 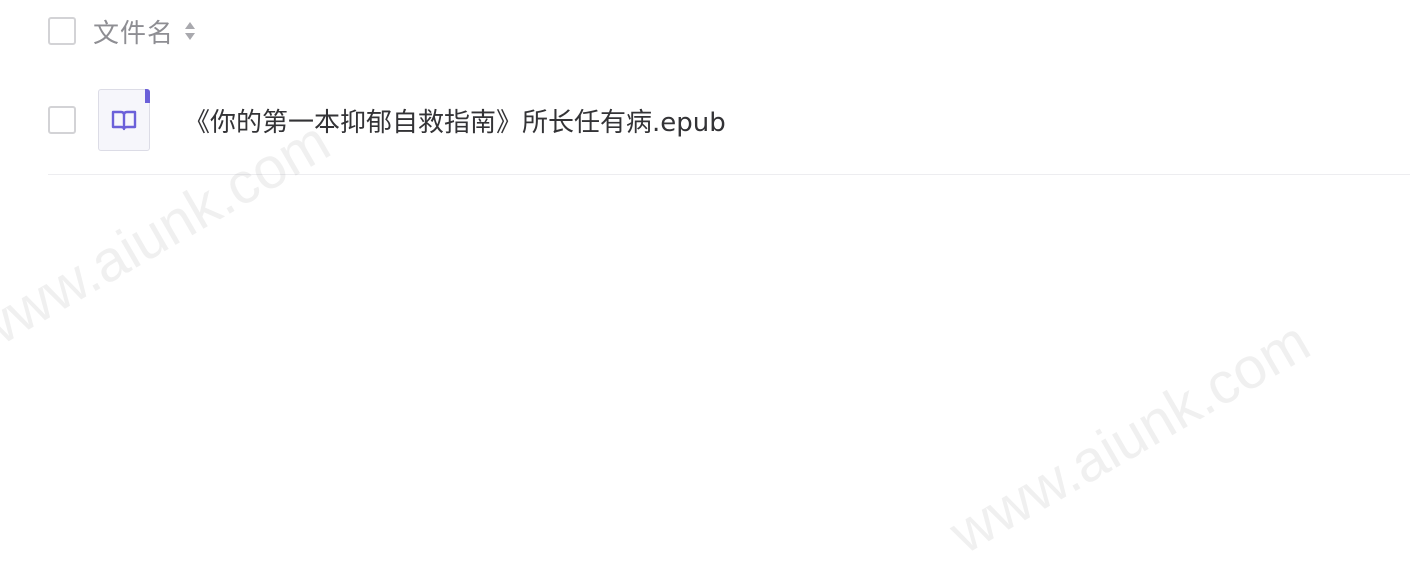 What do you see at coordinates (191, 31) in the screenshot?
I see `sort-updown-icon` at bounding box center [191, 31].